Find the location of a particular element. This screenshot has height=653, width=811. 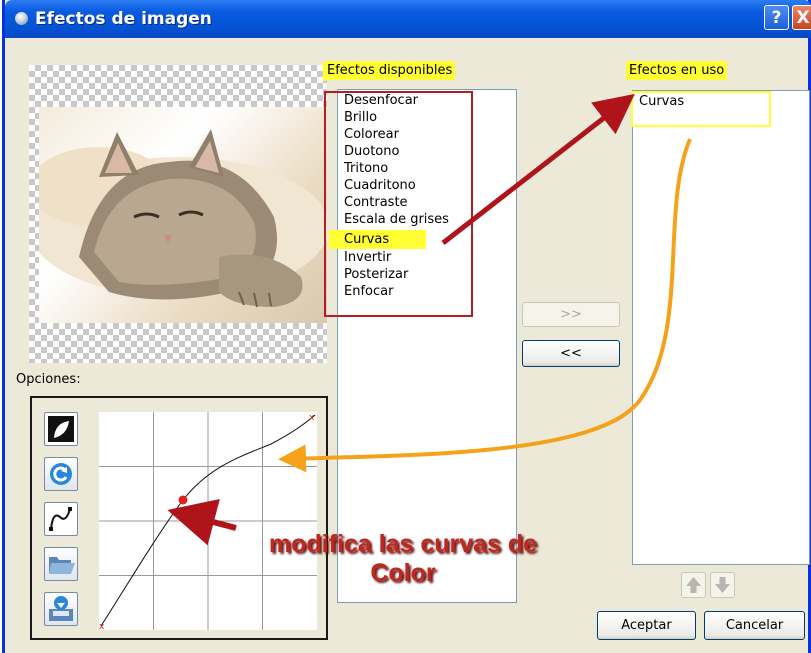

accept-button: Aceptar is located at coordinates (646, 625).